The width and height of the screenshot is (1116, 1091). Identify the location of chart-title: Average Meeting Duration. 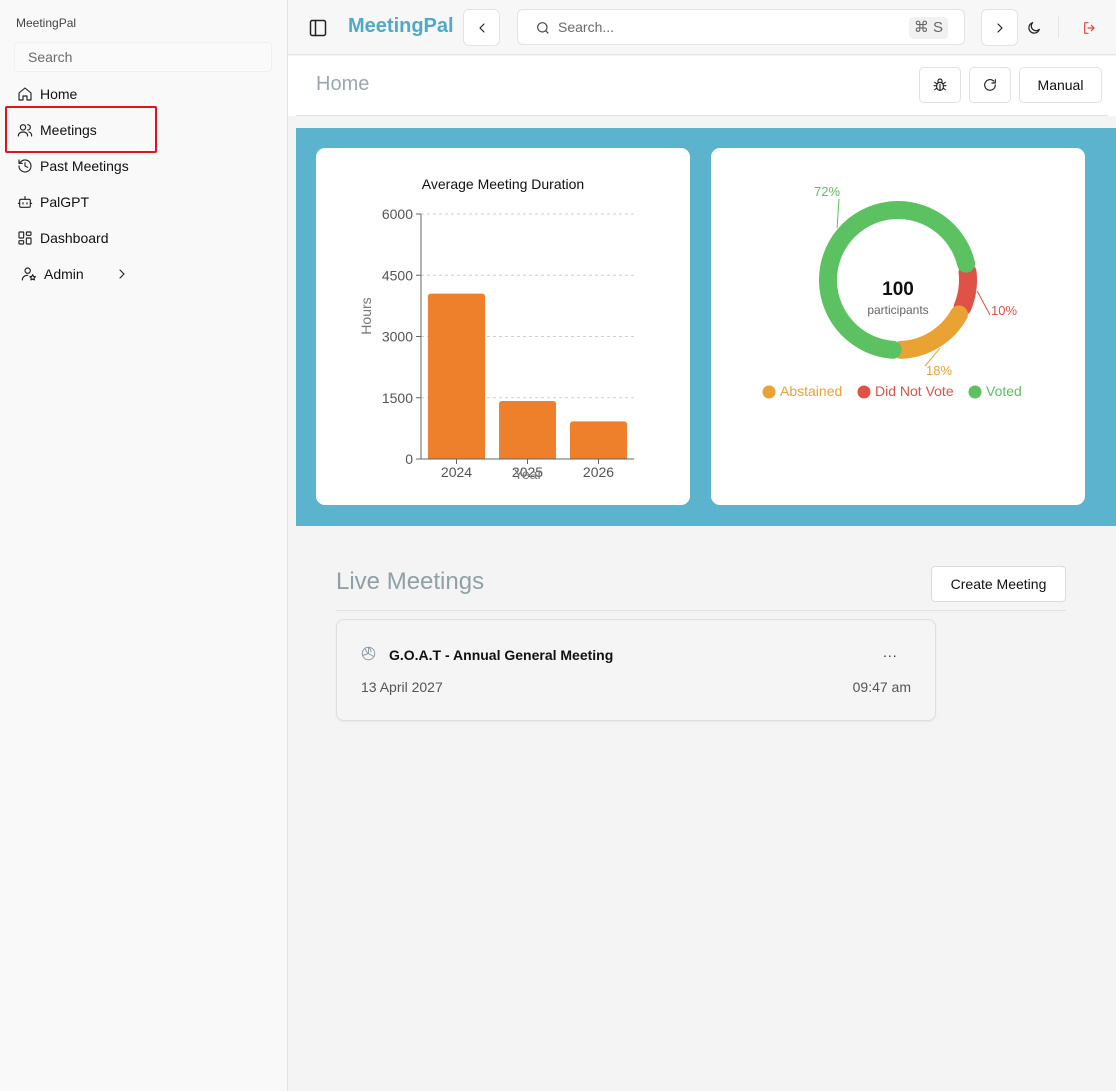
(503, 184).